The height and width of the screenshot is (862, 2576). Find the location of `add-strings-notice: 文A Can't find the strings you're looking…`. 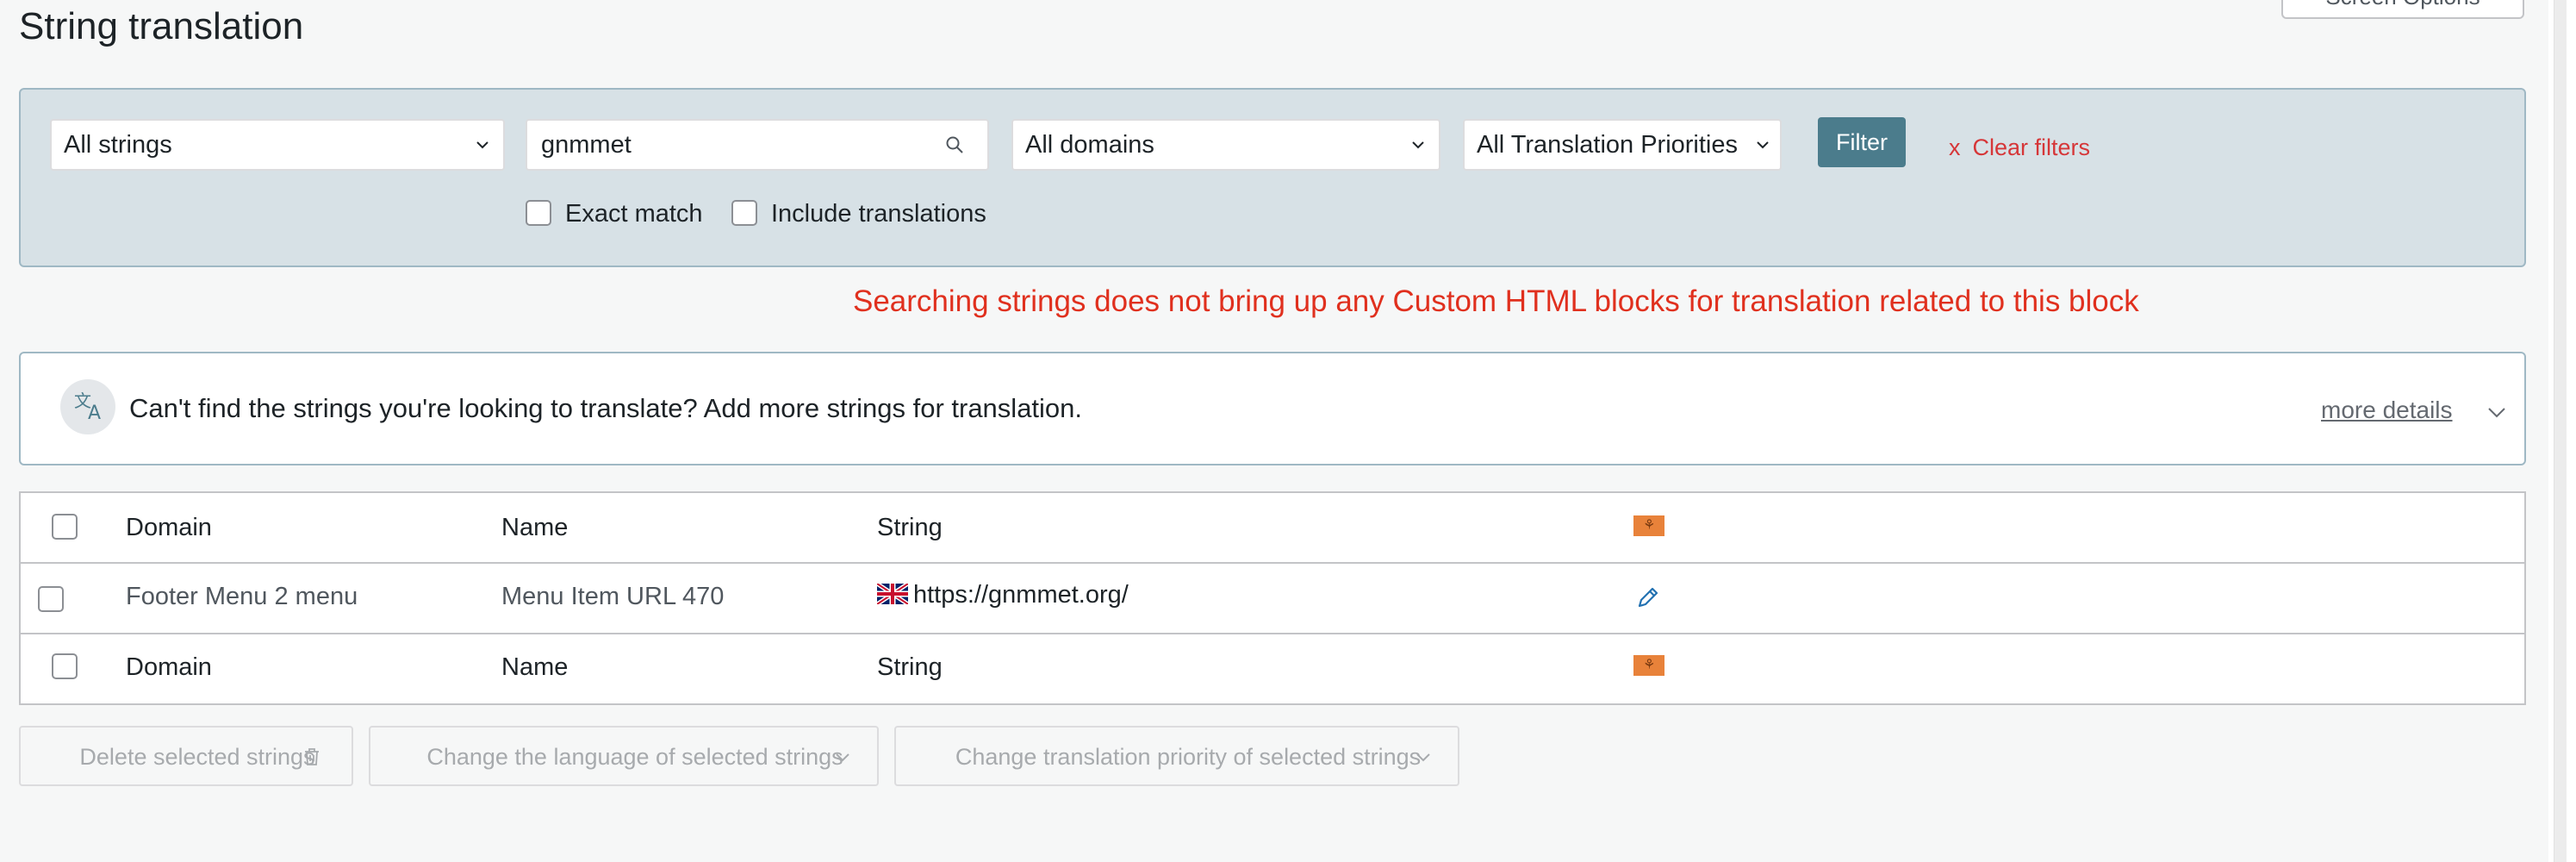

add-strings-notice: 文A Can't find the strings you're looking… is located at coordinates (1273, 408).